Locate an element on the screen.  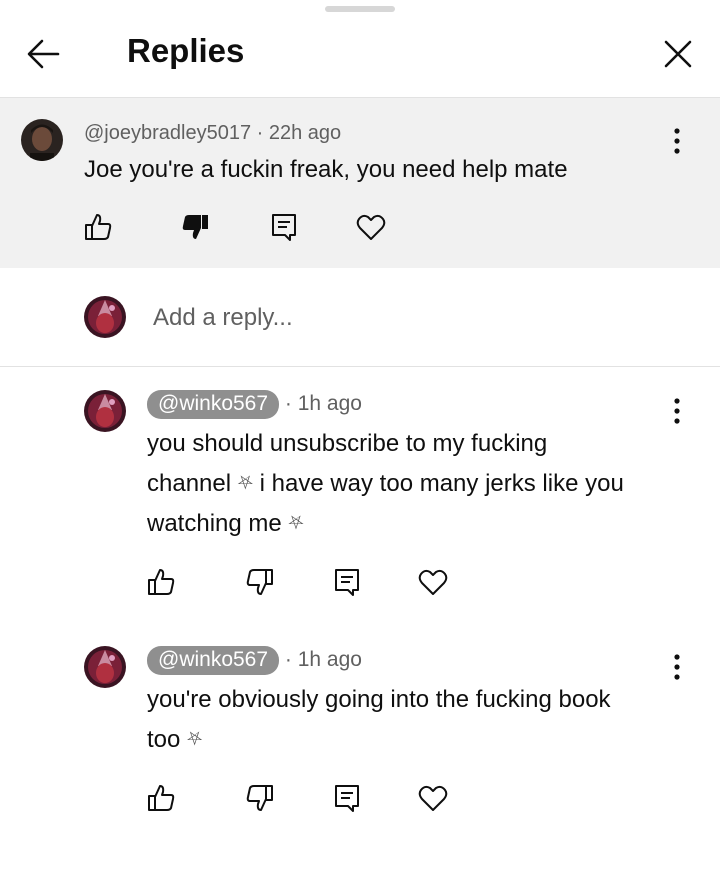
comment-text-line: too ⛧ is located at coordinates (175, 739).